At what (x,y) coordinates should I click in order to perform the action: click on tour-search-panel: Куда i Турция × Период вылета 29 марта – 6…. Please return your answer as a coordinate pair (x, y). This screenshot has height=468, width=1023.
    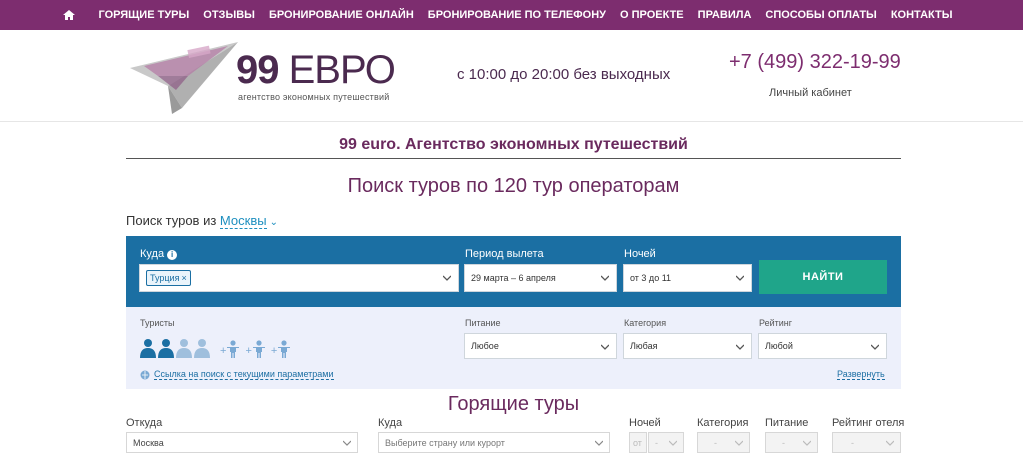
    Looking at the image, I should click on (513, 271).